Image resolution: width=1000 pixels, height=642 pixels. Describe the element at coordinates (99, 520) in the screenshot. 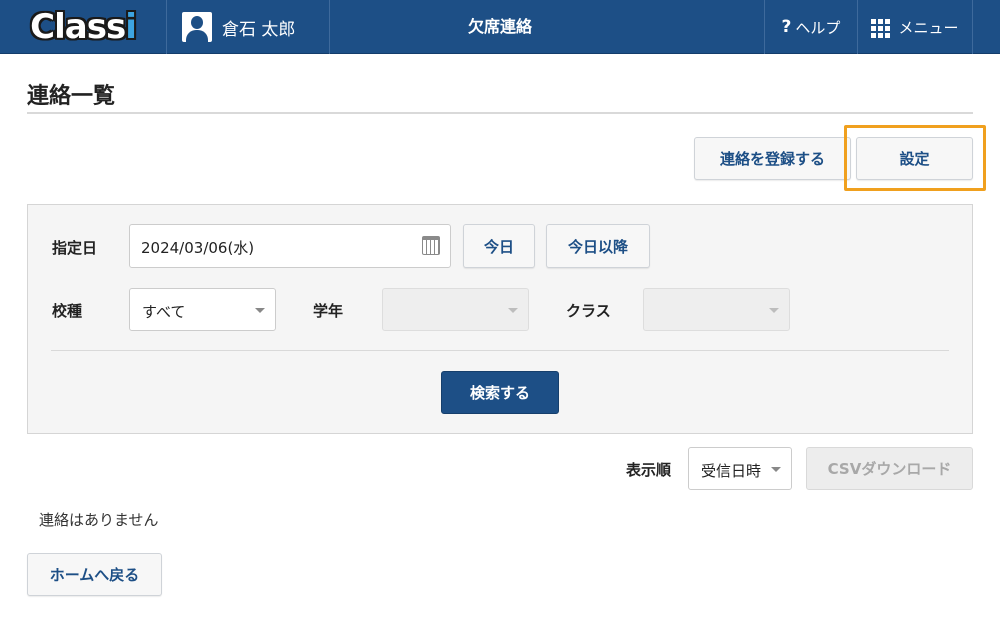

I see `empty-message: 連絡はありません` at that location.